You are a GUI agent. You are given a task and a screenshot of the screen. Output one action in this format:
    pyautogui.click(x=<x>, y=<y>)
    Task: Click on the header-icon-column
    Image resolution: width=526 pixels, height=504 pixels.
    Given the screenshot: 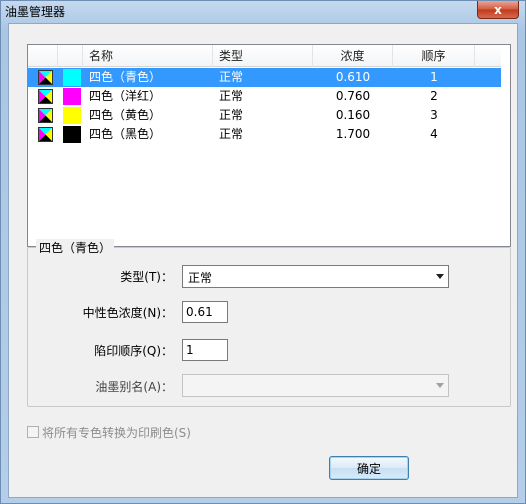 What is the action you would take?
    pyautogui.click(x=43, y=56)
    